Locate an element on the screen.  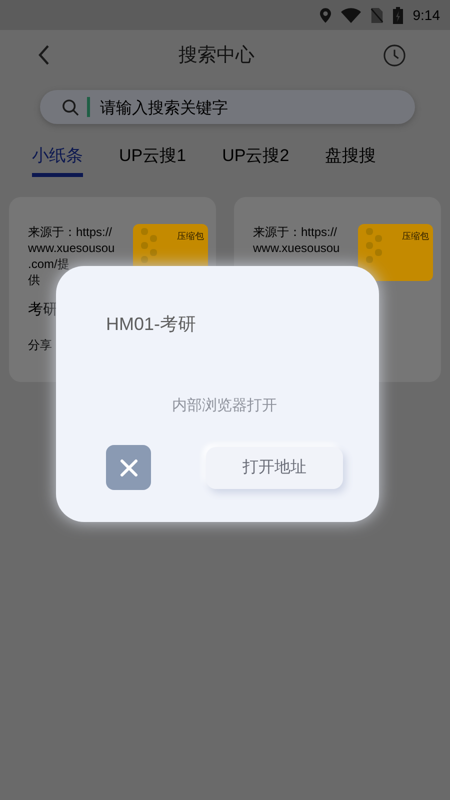
page-title: 搜索中心 is located at coordinates (216, 55).